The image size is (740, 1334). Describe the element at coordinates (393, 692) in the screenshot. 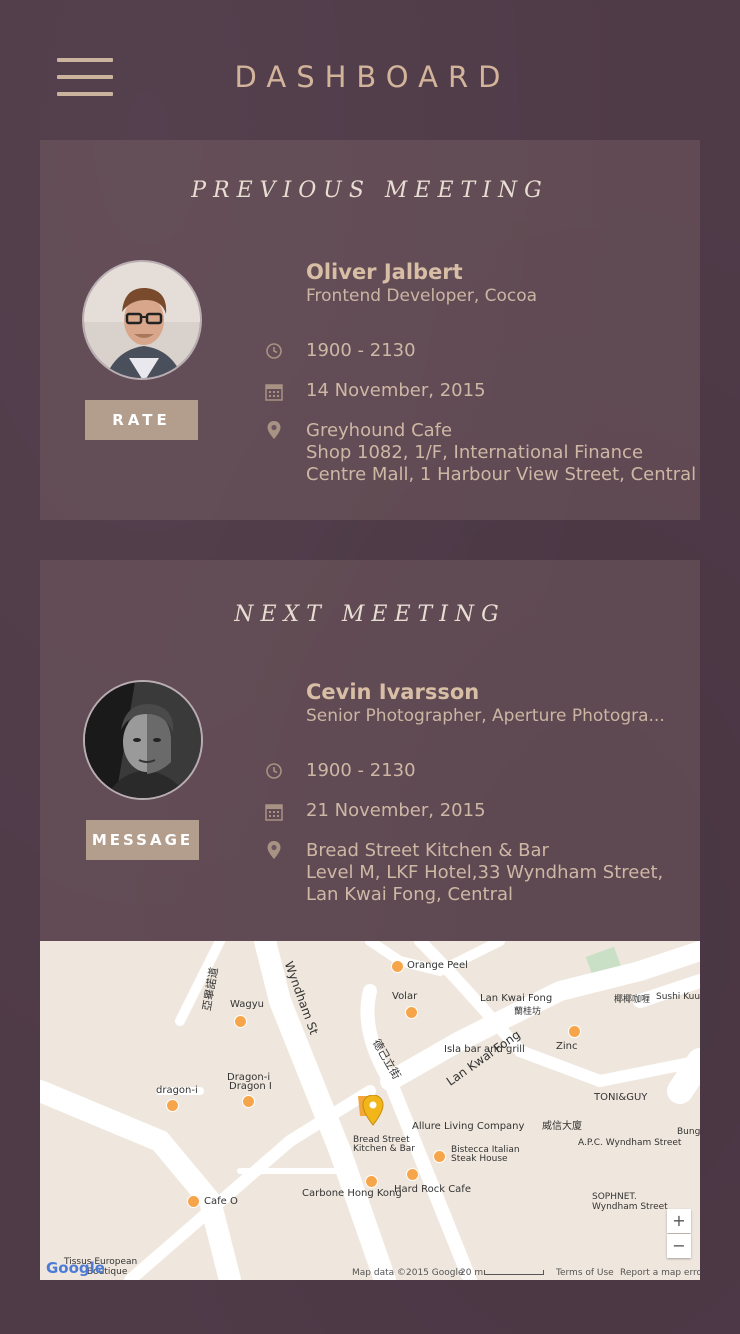

I see `next-attendee-name: Cevin Ivarsson` at that location.